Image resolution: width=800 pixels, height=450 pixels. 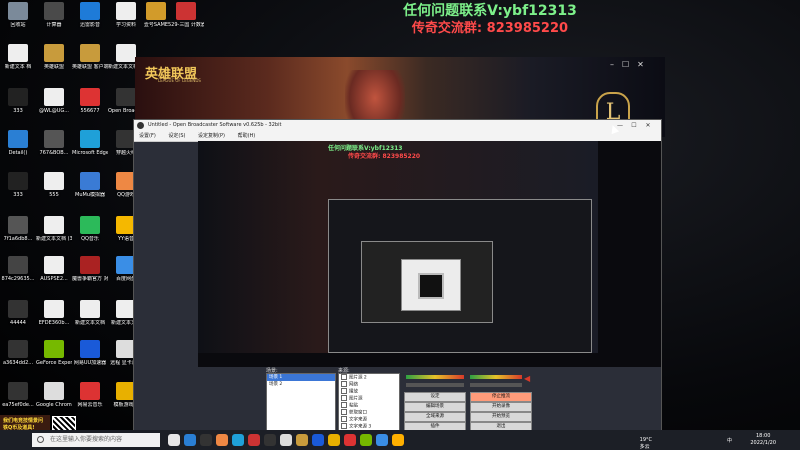 What do you see at coordinates (54, 15) in the screenshot?
I see `desktop-icon: 计算器` at bounding box center [54, 15].